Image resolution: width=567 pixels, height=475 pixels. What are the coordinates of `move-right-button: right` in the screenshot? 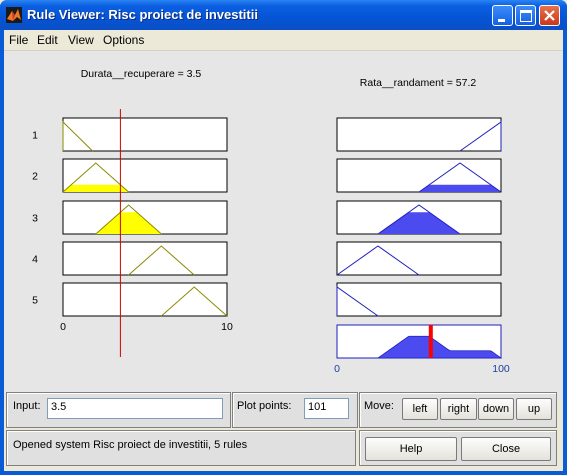 It's located at (458, 409).